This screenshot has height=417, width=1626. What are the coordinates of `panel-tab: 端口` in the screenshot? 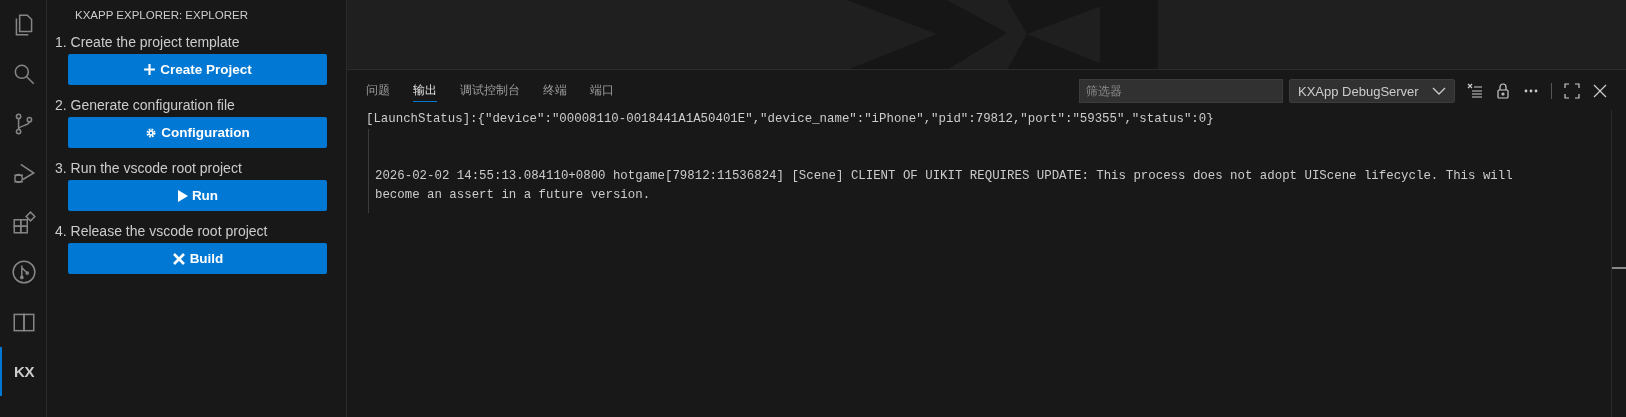 It's located at (602, 91).